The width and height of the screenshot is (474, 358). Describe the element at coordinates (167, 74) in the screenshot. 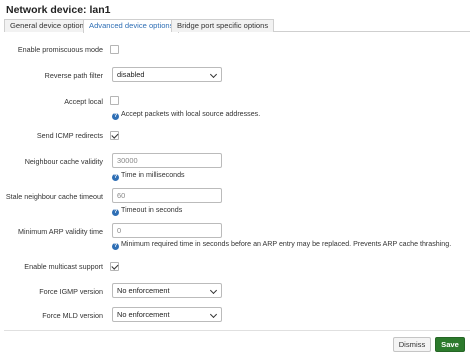

I see `rpfilter-select: disabled` at that location.